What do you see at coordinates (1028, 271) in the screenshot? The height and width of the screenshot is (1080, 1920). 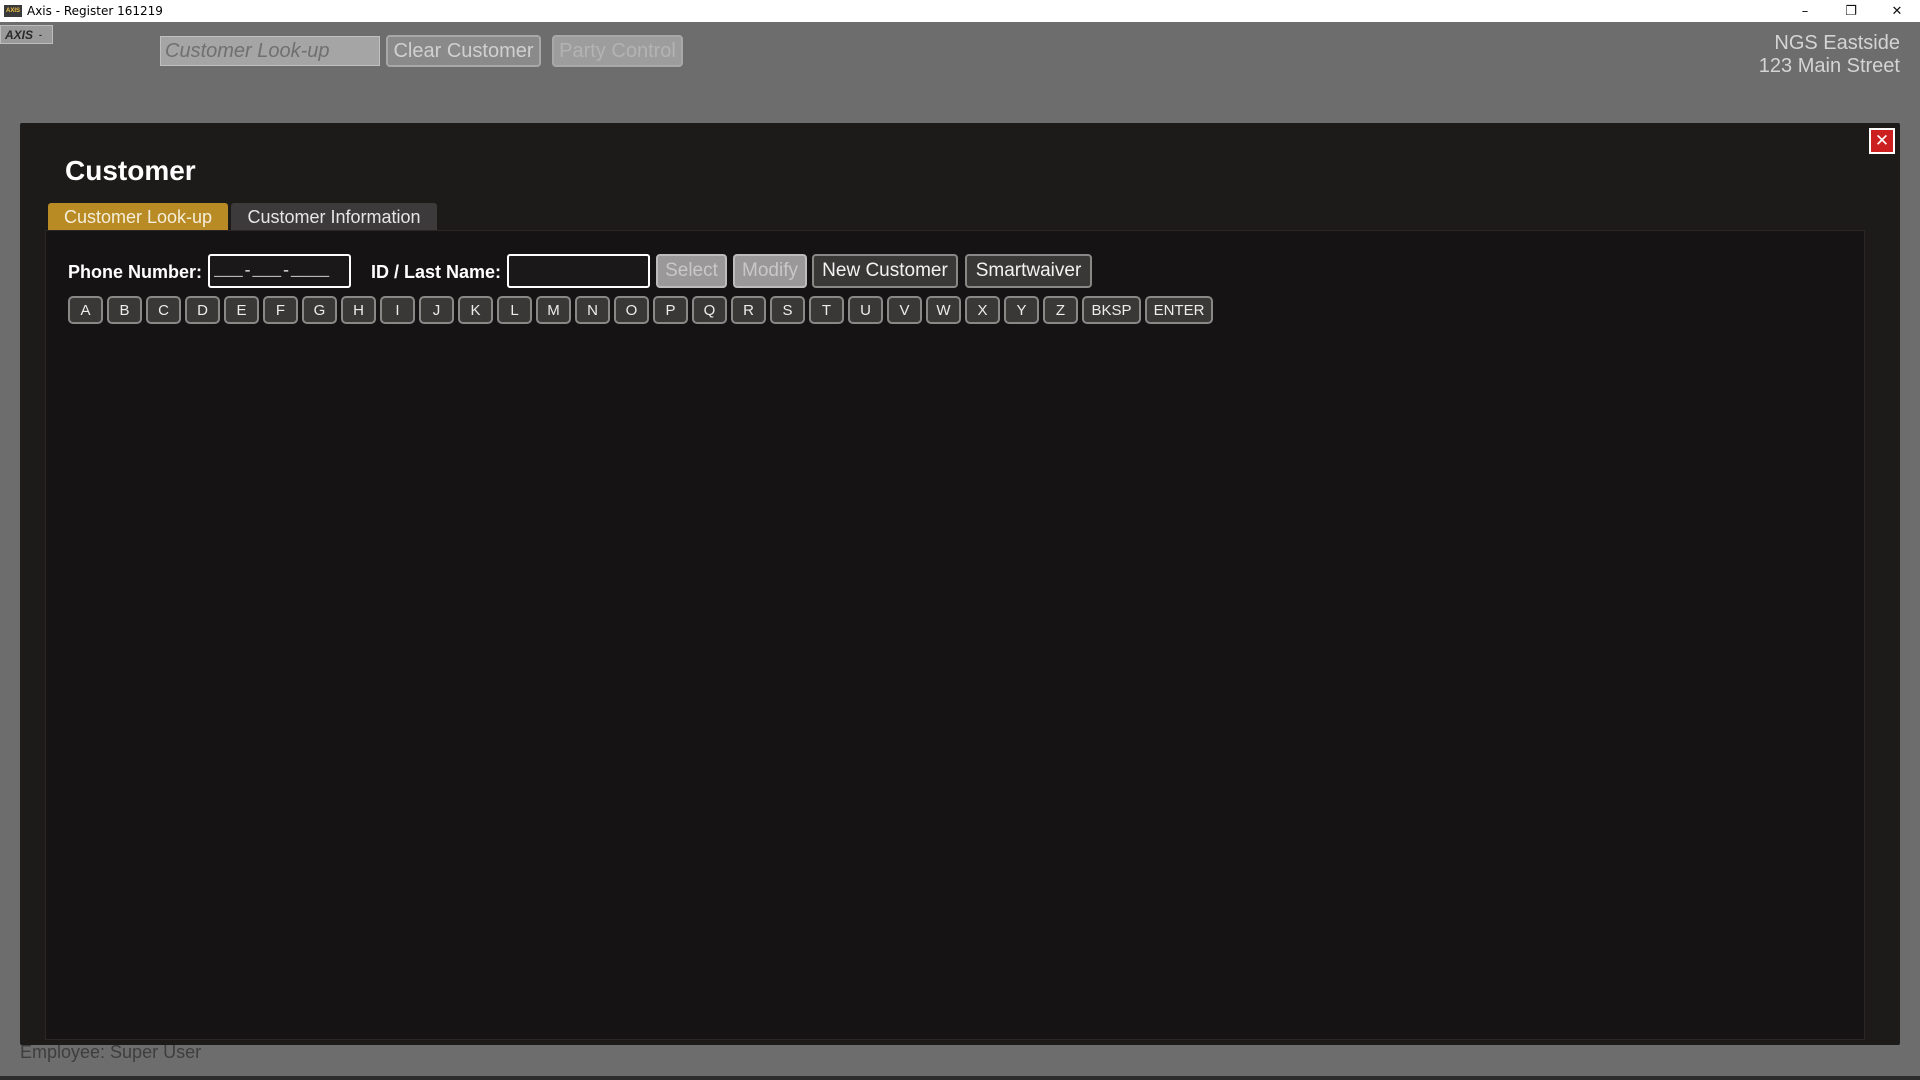 I see `smartwaiver-button: Smartwaiver` at bounding box center [1028, 271].